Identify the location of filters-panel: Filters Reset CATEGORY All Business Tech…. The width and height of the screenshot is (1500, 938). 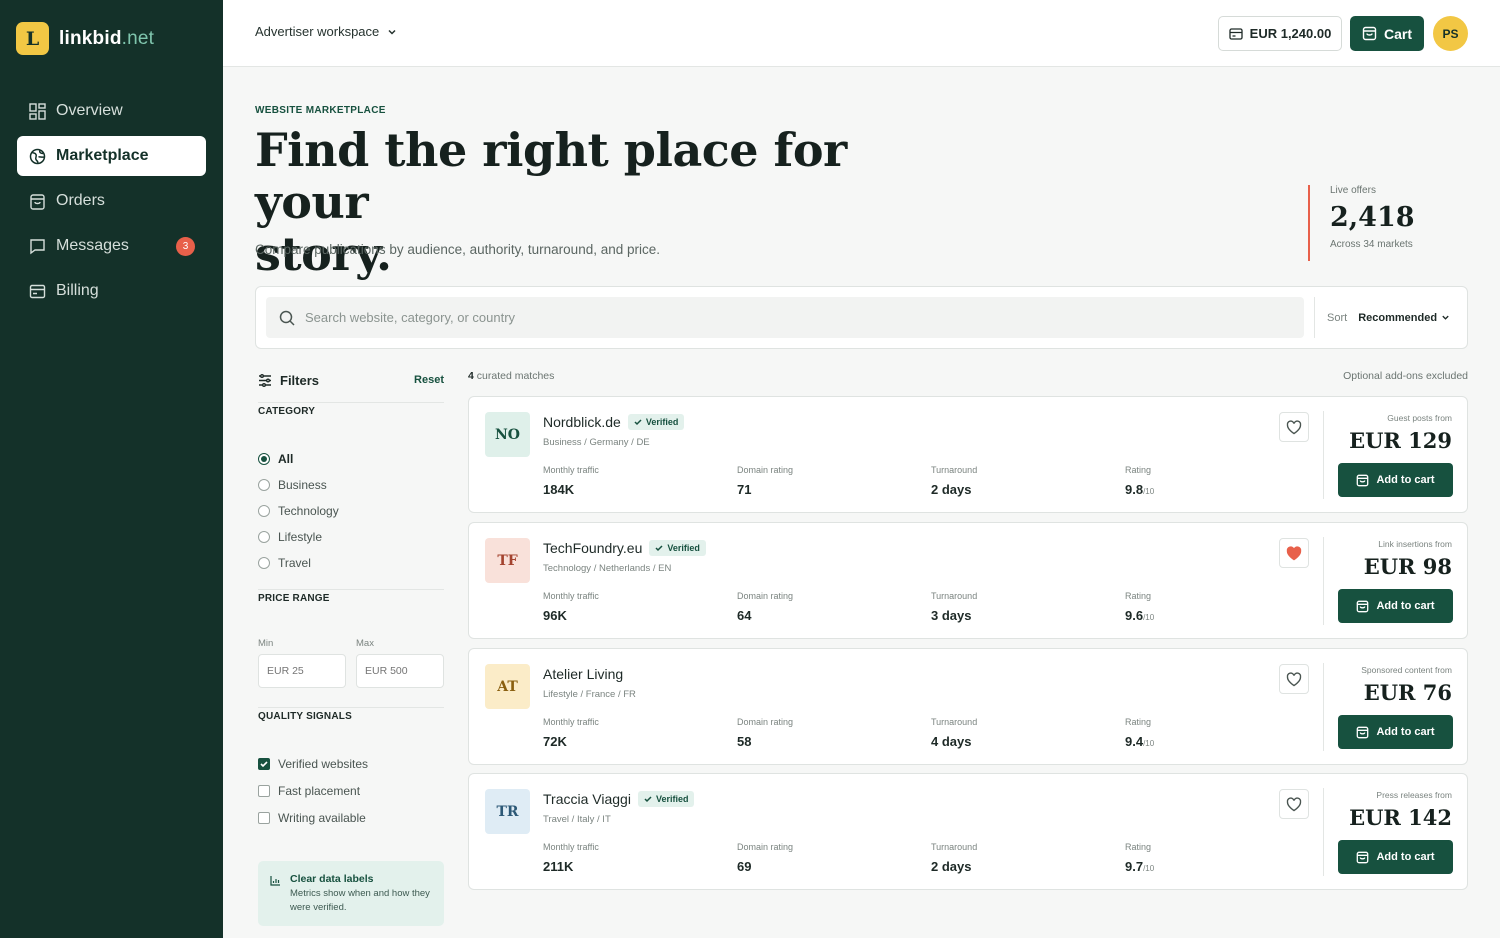
(351, 647).